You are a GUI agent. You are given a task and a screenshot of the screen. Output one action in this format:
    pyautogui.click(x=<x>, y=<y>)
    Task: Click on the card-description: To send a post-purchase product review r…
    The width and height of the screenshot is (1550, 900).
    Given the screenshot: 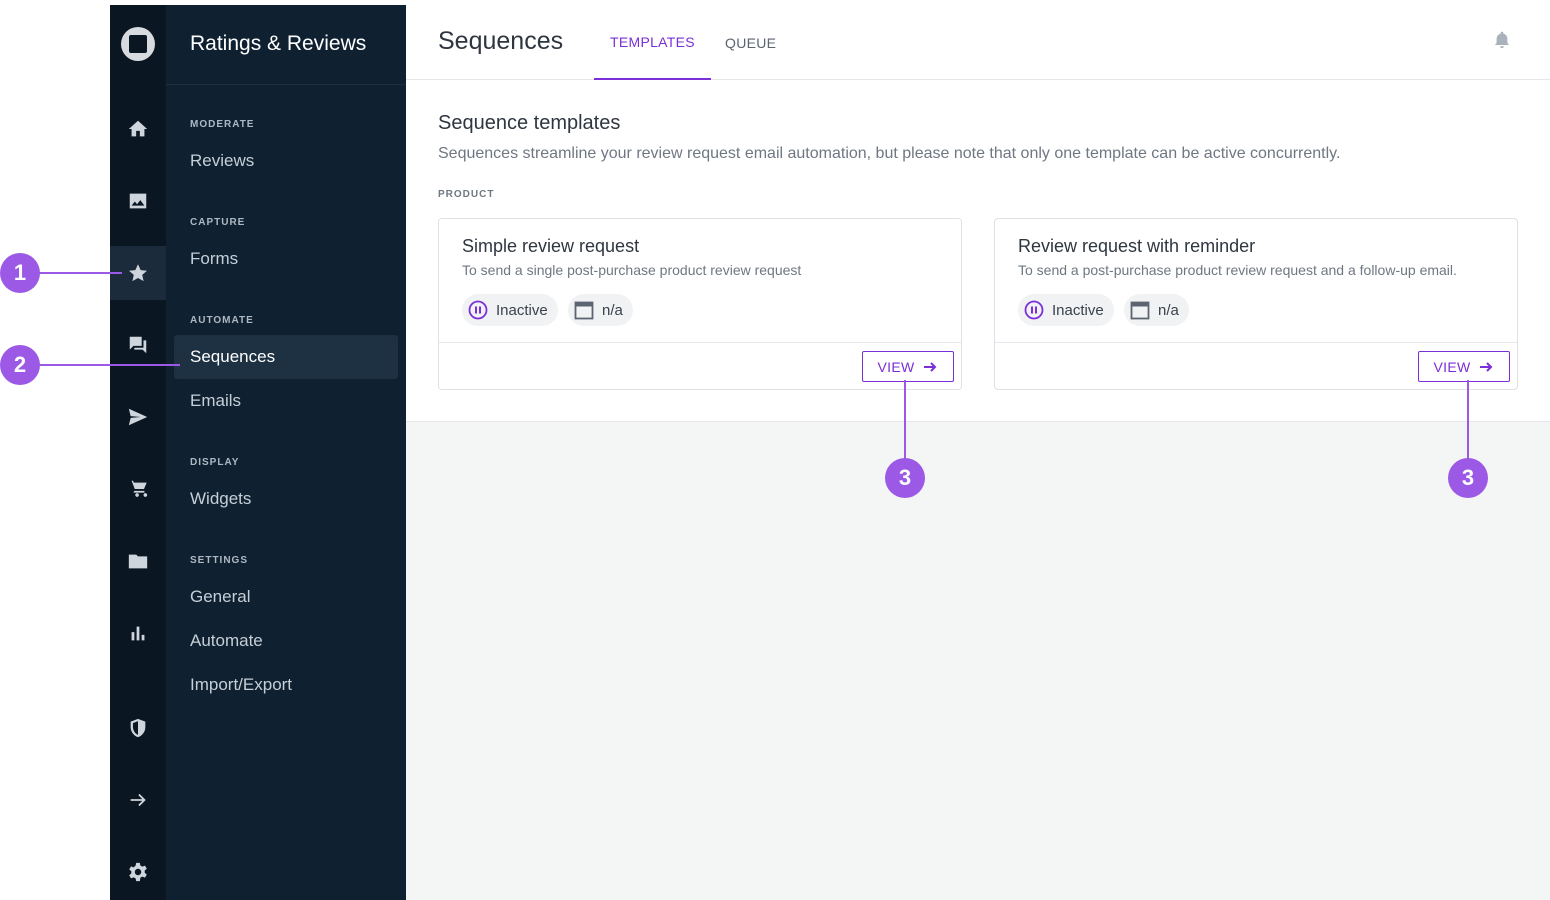 What is the action you would take?
    pyautogui.click(x=1237, y=270)
    